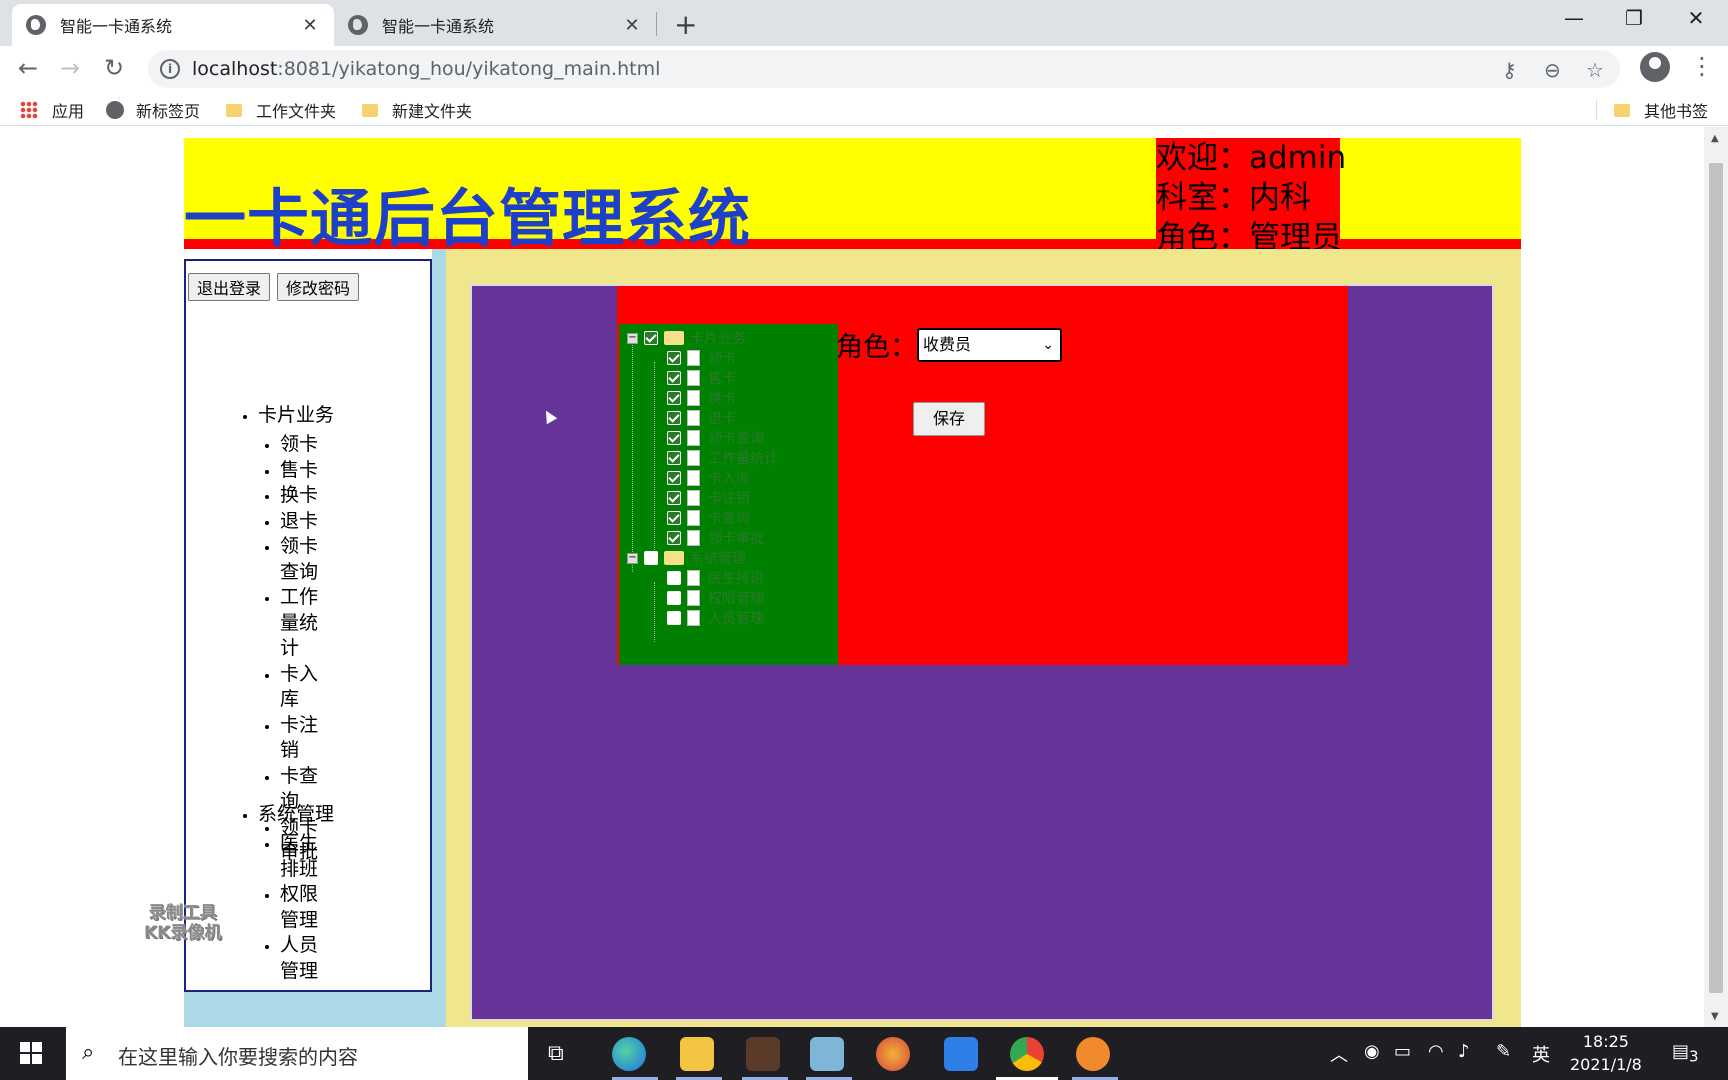 The image size is (1728, 1080). What do you see at coordinates (708, 498) in the screenshot?
I see `tree-item: 卡注销` at bounding box center [708, 498].